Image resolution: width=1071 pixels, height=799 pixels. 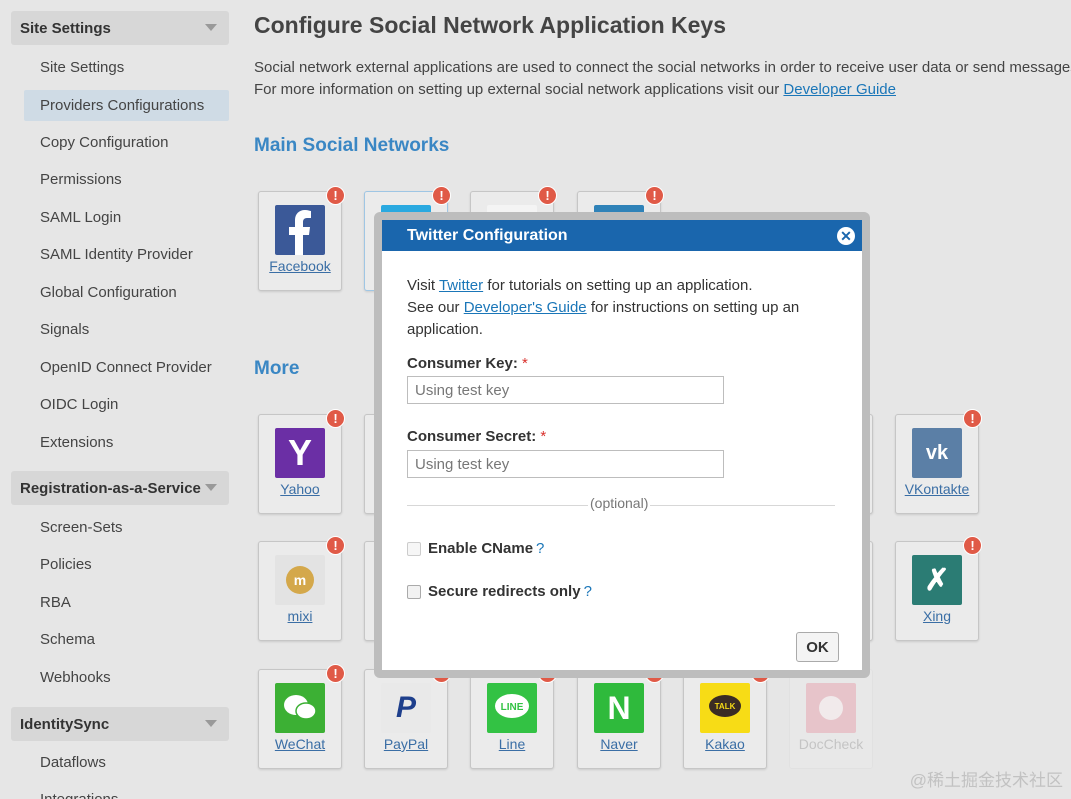 What do you see at coordinates (120, 28) in the screenshot?
I see `section-header-site-settings: Site Settings` at bounding box center [120, 28].